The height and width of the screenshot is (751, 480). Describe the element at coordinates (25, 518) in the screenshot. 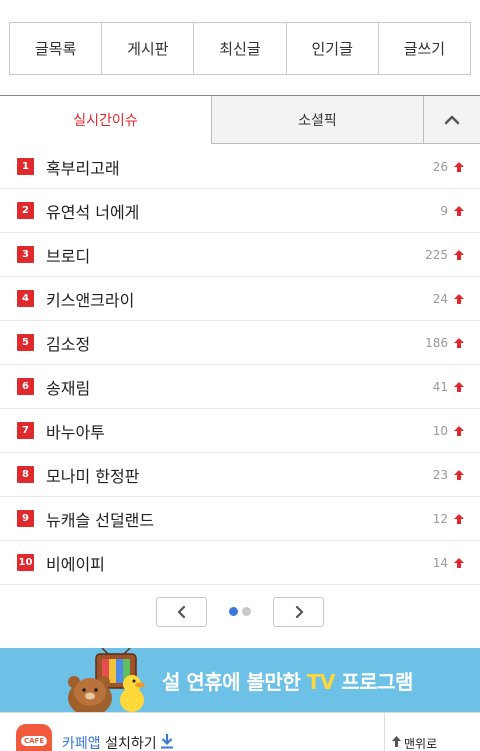

I see `rank-badge: 9` at that location.